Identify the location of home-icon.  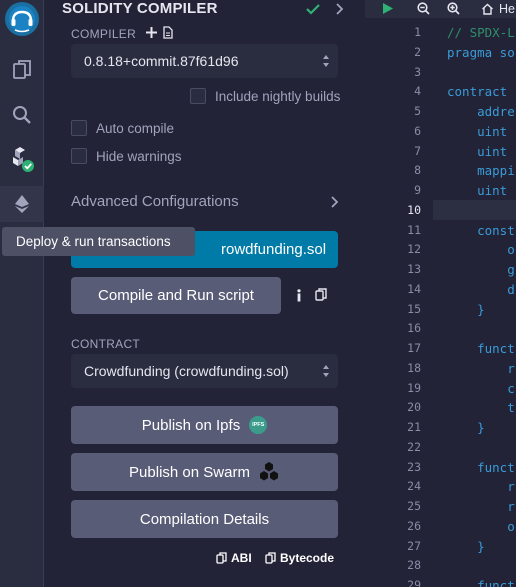
(487, 9).